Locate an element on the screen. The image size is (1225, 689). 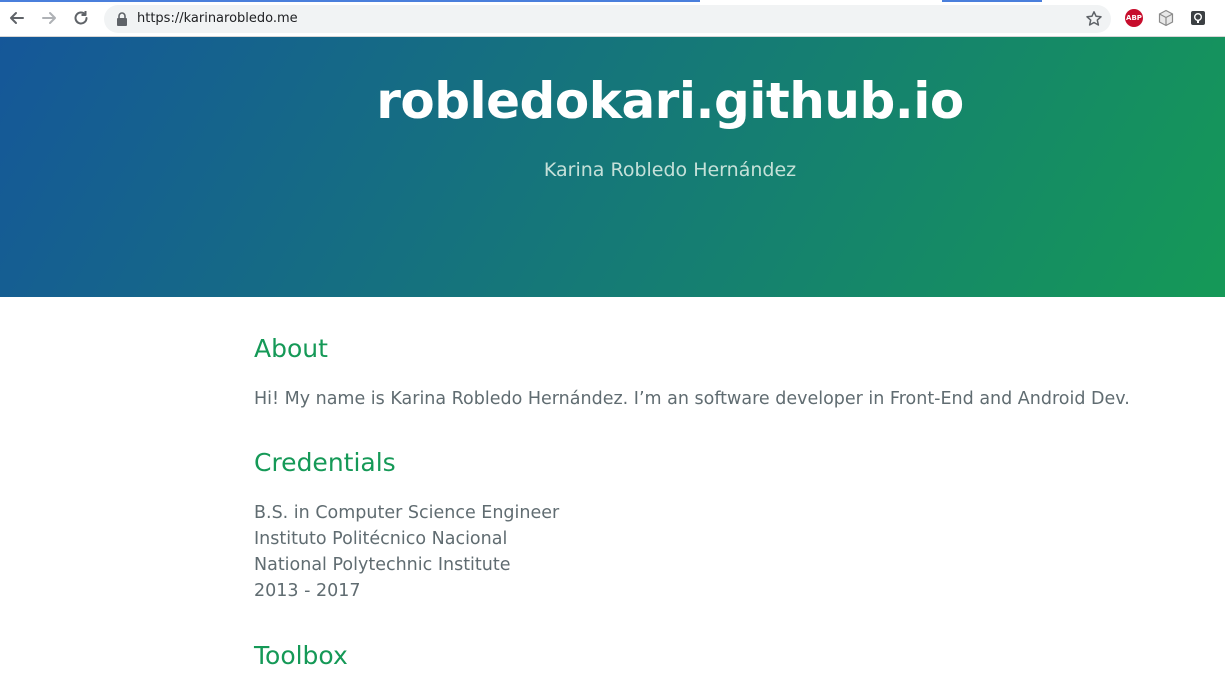
cube-extension-icon is located at coordinates (1166, 18).